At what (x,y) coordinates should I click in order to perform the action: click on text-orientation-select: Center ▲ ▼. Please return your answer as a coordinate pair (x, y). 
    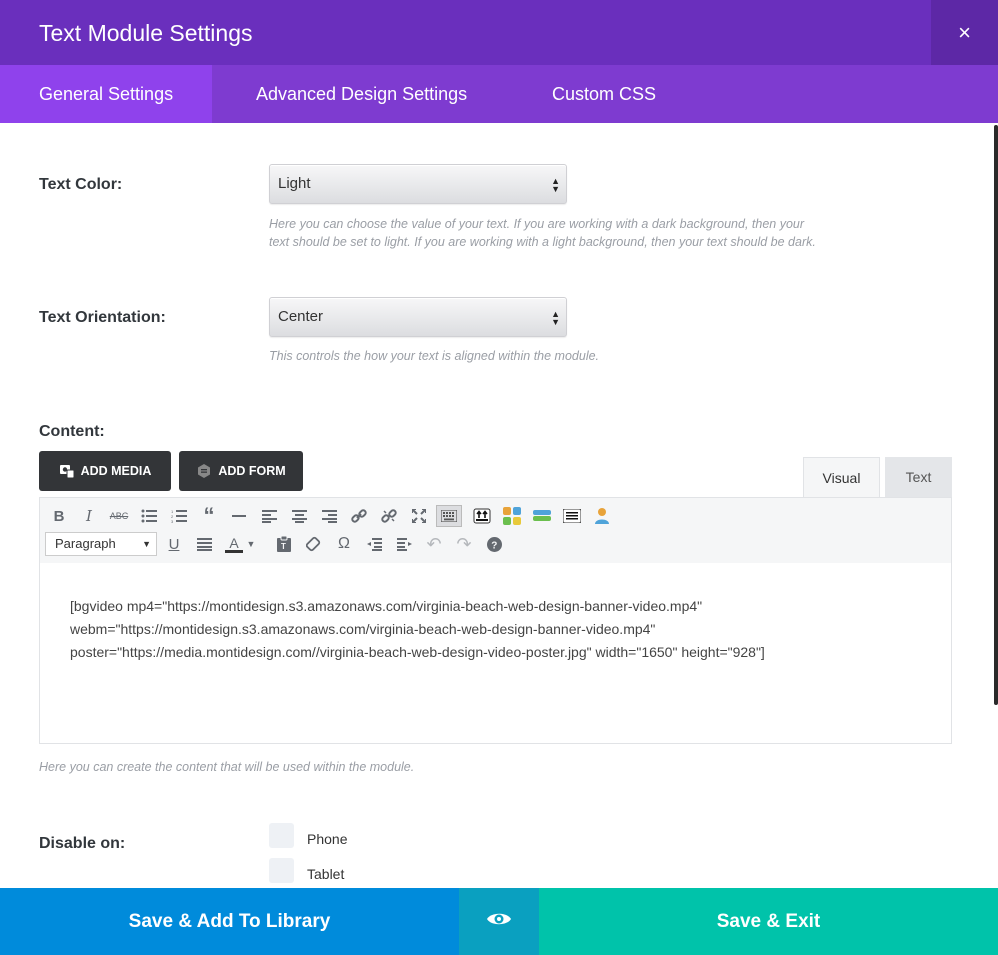
    Looking at the image, I should click on (418, 317).